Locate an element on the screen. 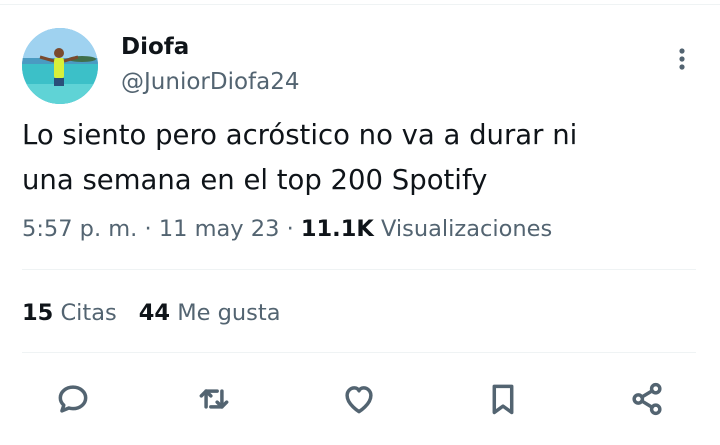 The image size is (720, 445). share-icon is located at coordinates (647, 399).